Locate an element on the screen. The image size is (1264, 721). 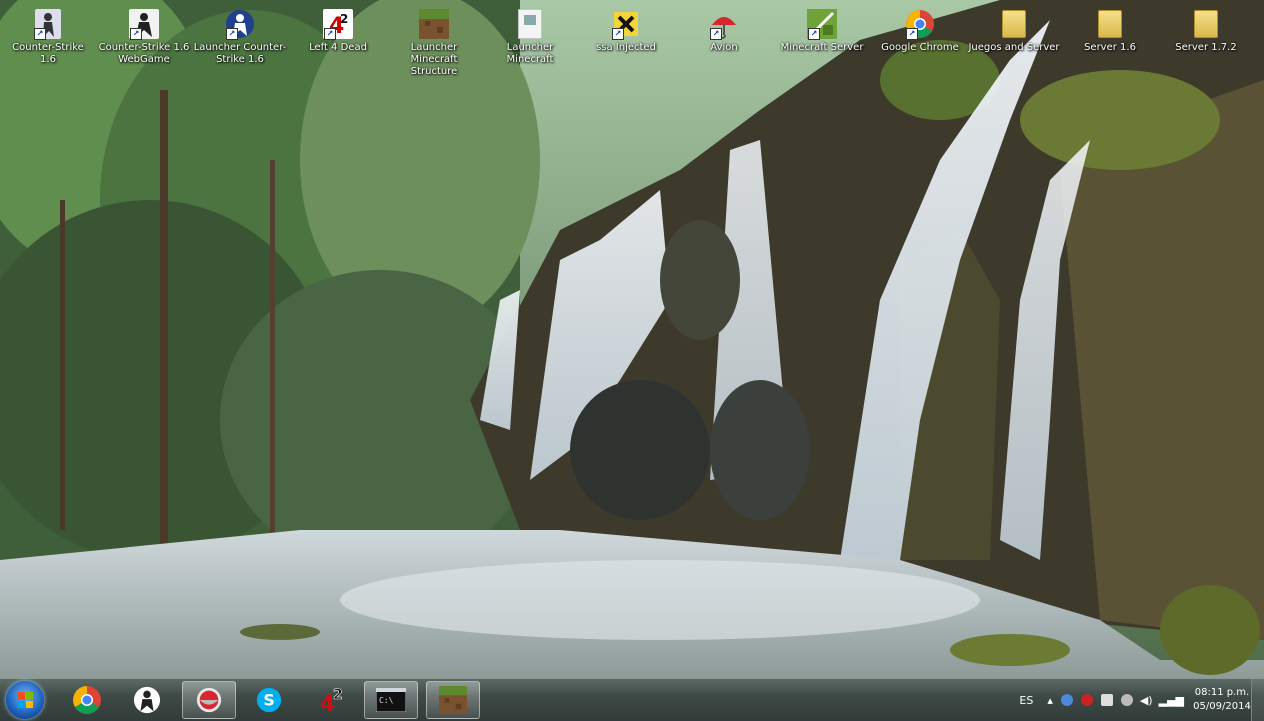
desktop-icon-google-chrome: ↗ Google Chrome is located at coordinates (920, 31).